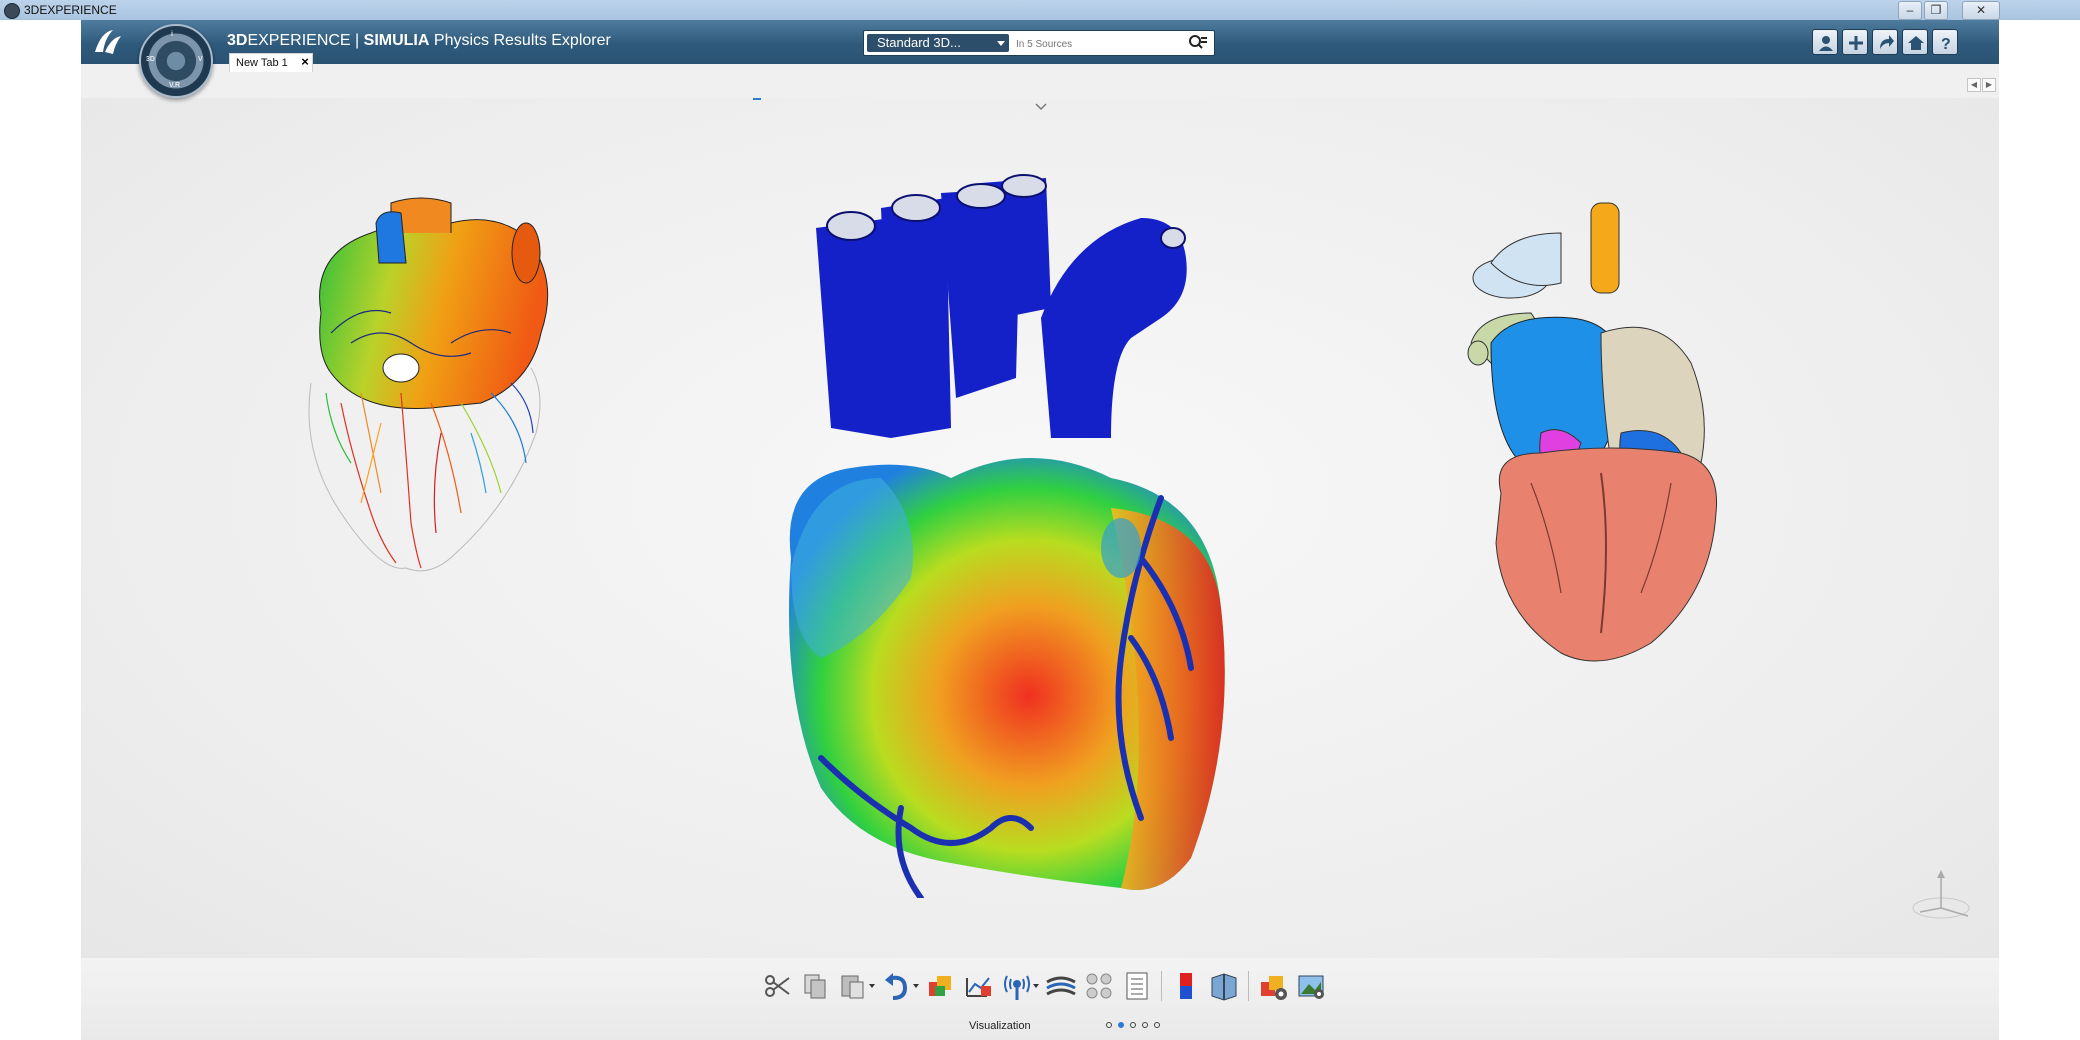 The image size is (2080, 1040). What do you see at coordinates (176, 61) in the screenshot?
I see `compass-widget: i 3D V V.R` at bounding box center [176, 61].